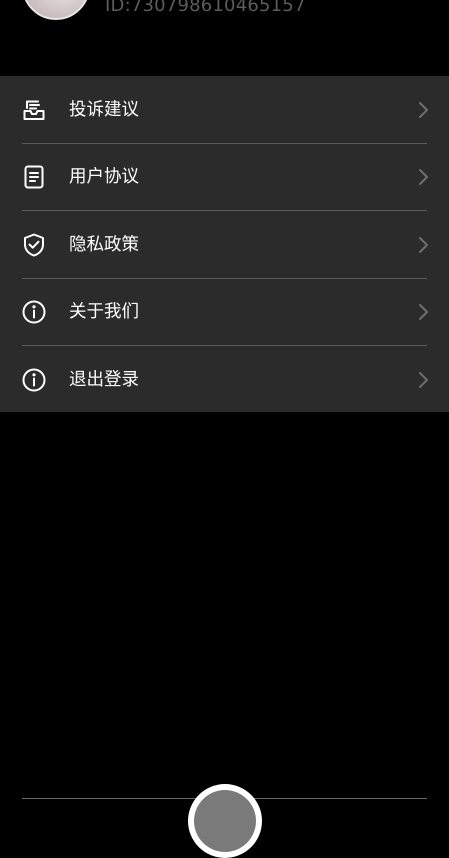 Image resolution: width=449 pixels, height=858 pixels. What do you see at coordinates (104, 109) in the screenshot?
I see `menu-item-label: 投诉建议` at bounding box center [104, 109].